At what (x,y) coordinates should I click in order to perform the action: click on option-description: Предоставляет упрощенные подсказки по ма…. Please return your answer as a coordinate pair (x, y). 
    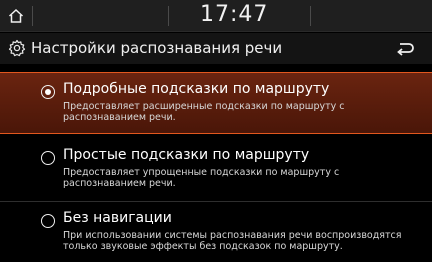
    Looking at the image, I should click on (201, 178).